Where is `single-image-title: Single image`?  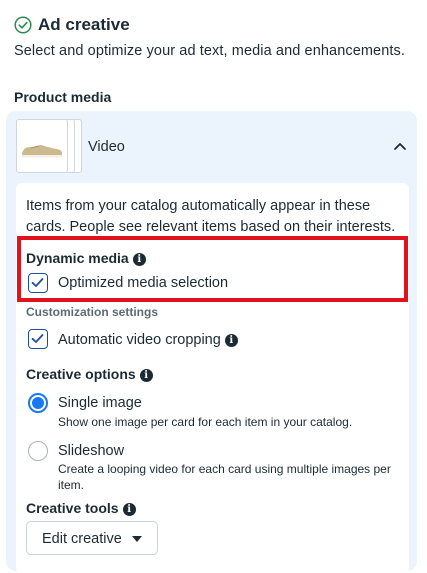 single-image-title: Single image is located at coordinates (100, 403).